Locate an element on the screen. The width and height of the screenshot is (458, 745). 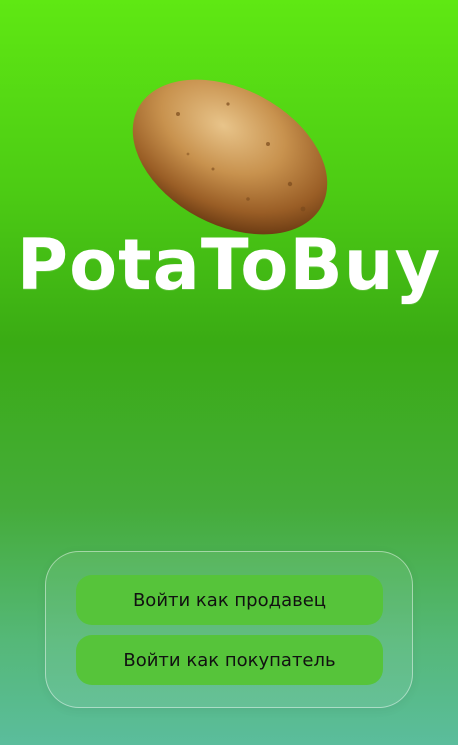
login-as-seller-button: Войти как продавец is located at coordinates (229, 600).